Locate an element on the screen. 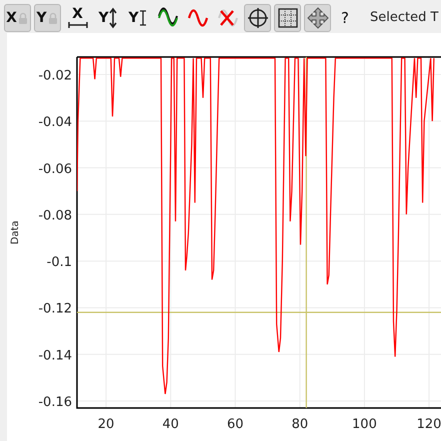  y-tick-label: -0.06 is located at coordinates (55, 169).